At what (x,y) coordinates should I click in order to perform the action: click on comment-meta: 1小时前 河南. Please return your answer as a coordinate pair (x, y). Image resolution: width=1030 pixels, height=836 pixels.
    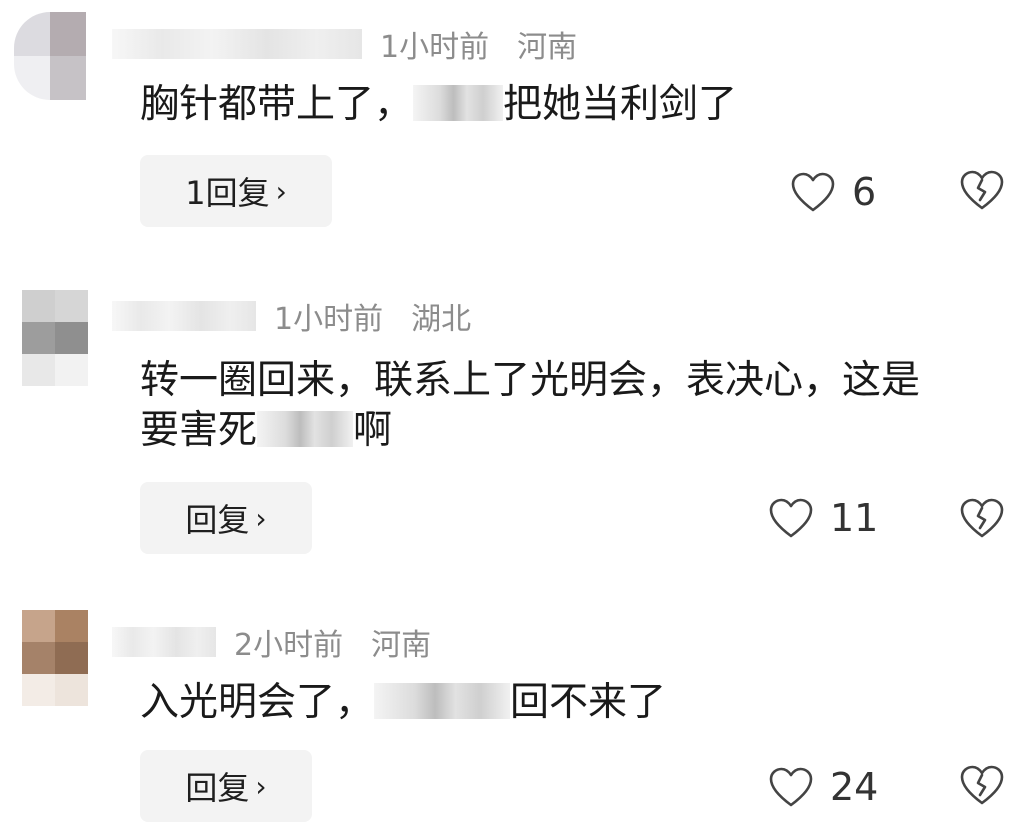
    Looking at the image, I should click on (345, 44).